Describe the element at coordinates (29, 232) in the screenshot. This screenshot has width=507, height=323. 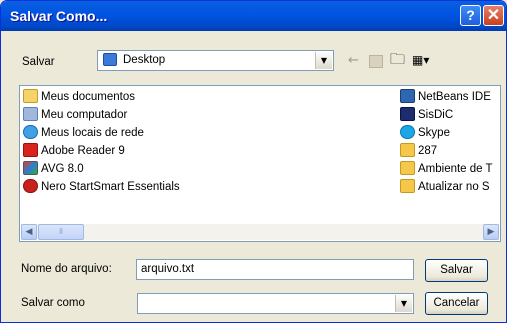
I see `scroll-left-icon: ◀` at that location.